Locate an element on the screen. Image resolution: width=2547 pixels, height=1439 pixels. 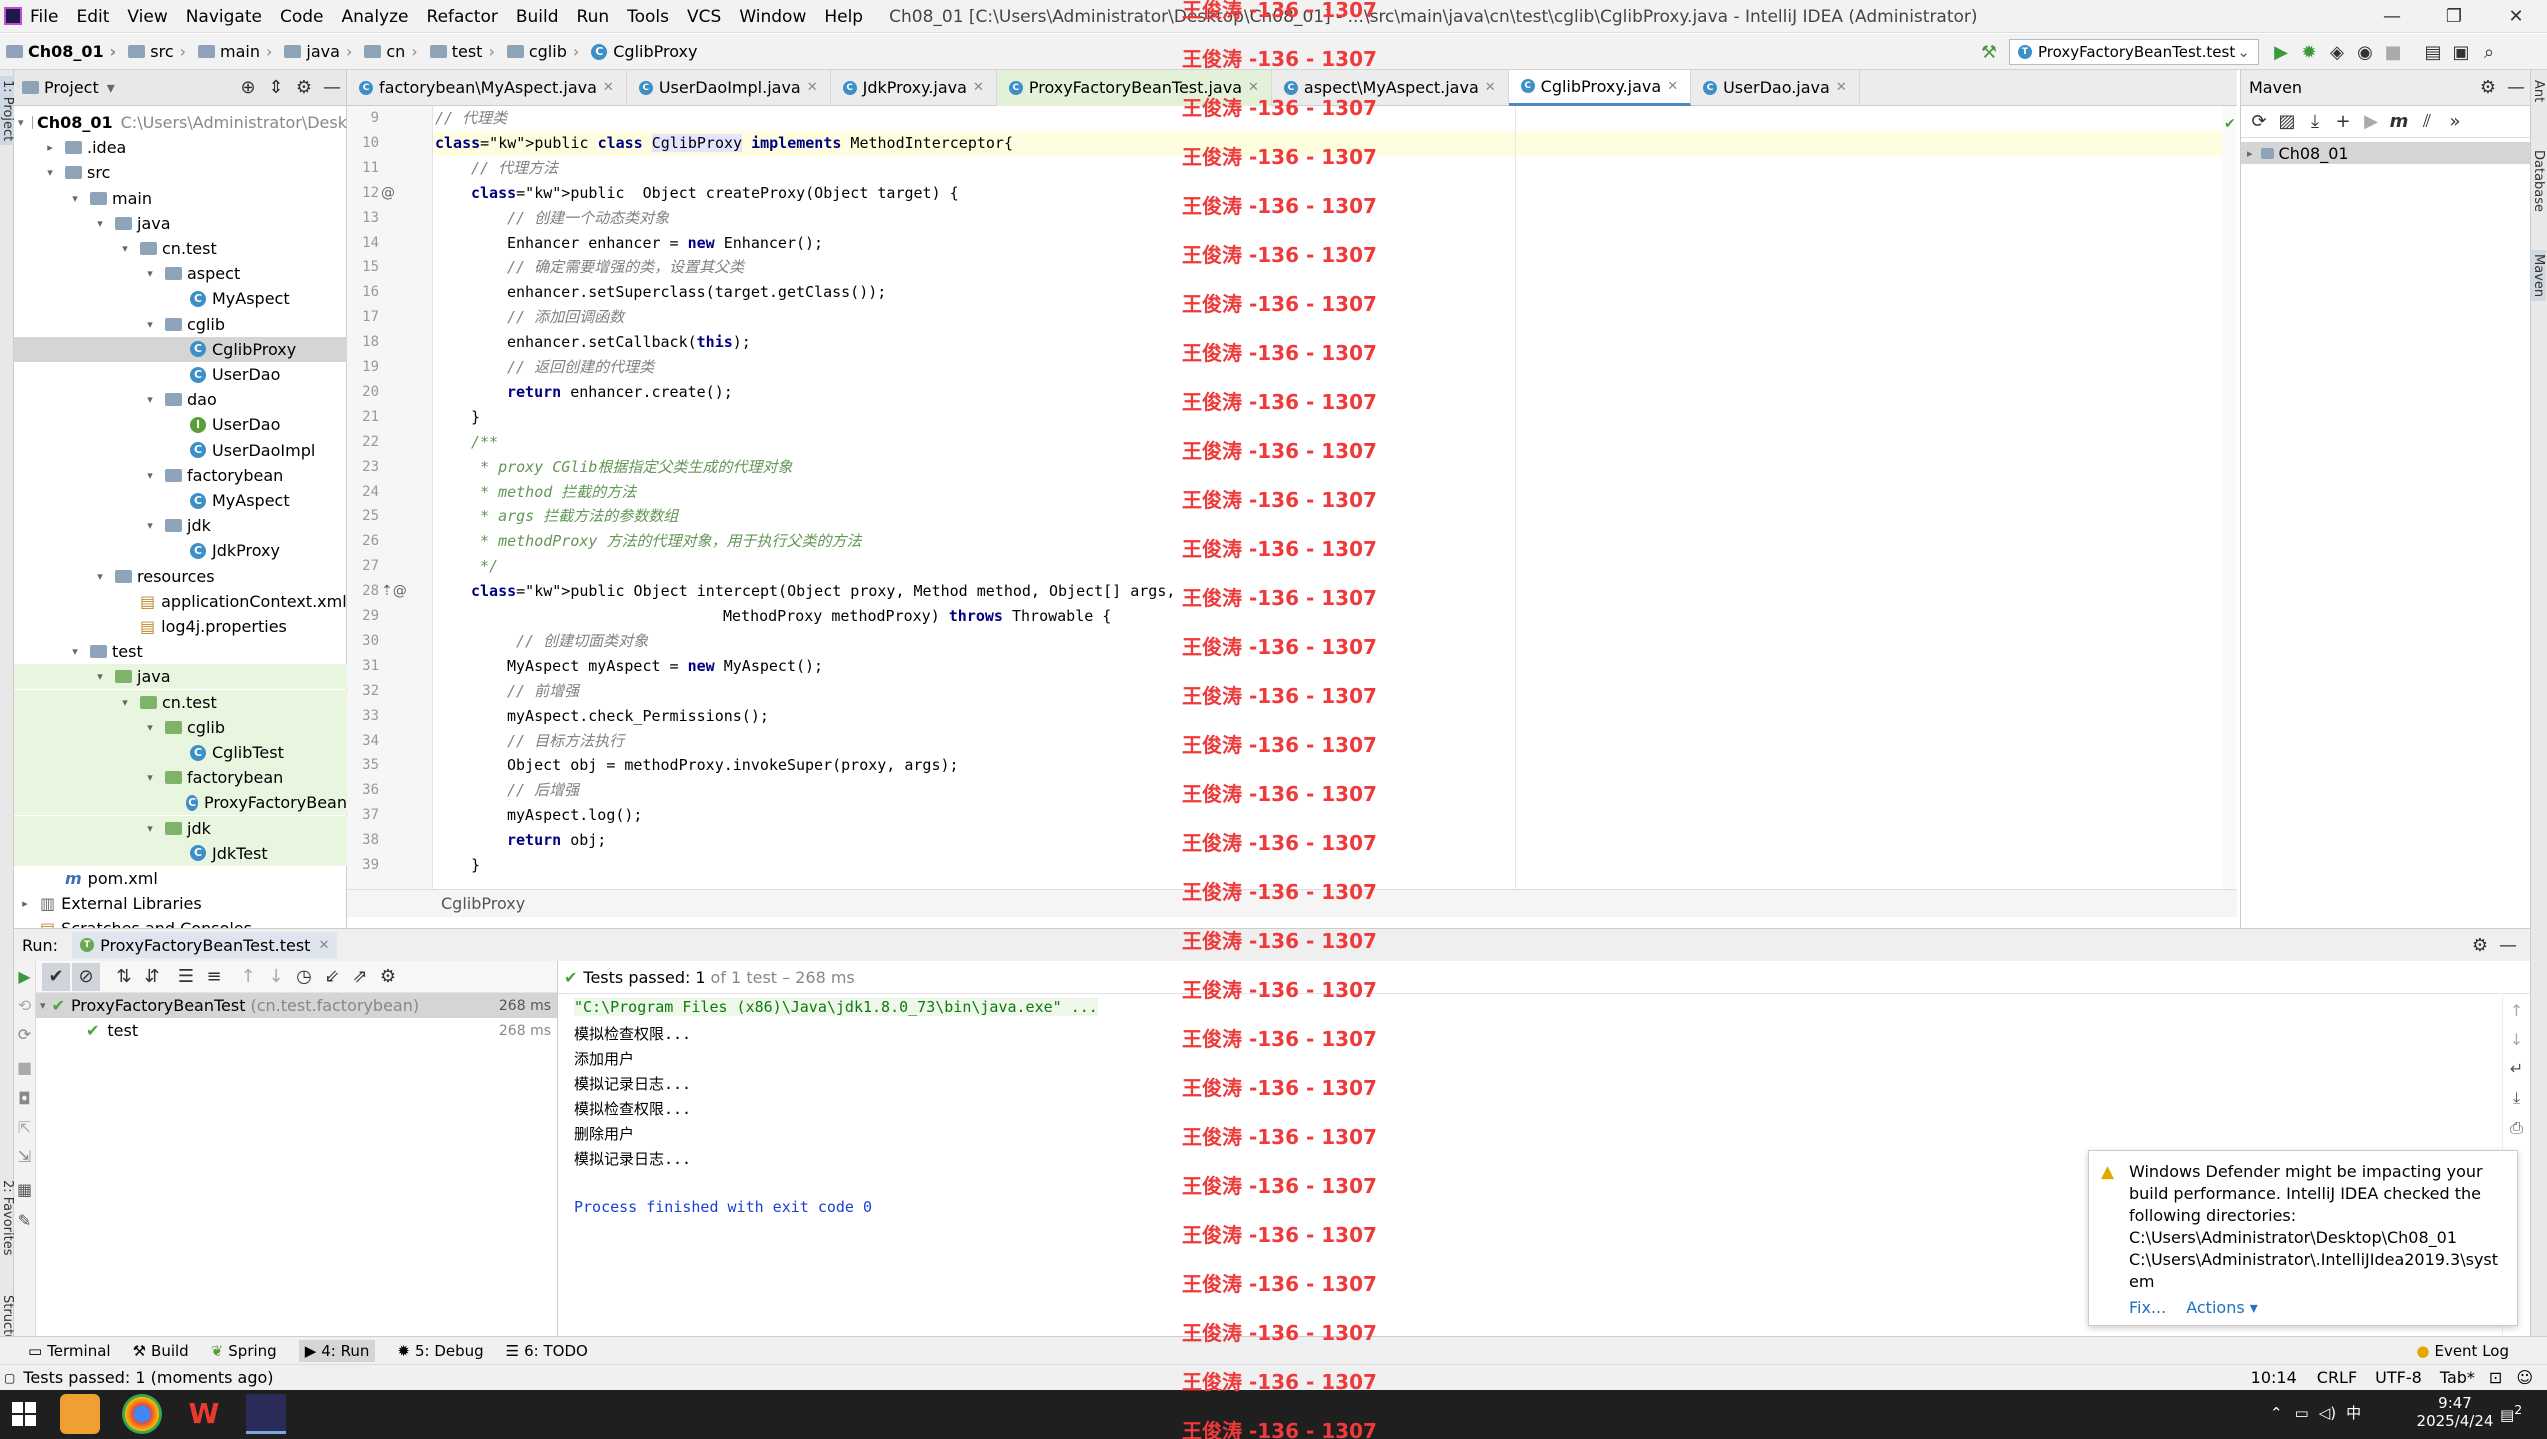
menu-window: Window is located at coordinates (772, 17).